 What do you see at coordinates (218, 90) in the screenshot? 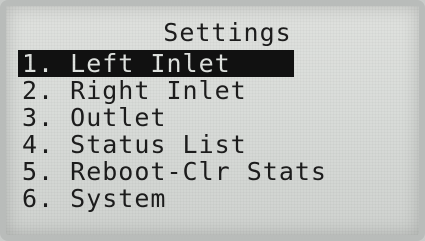
I see `menu-item-right-inlet: 2. Right Inlet` at bounding box center [218, 90].